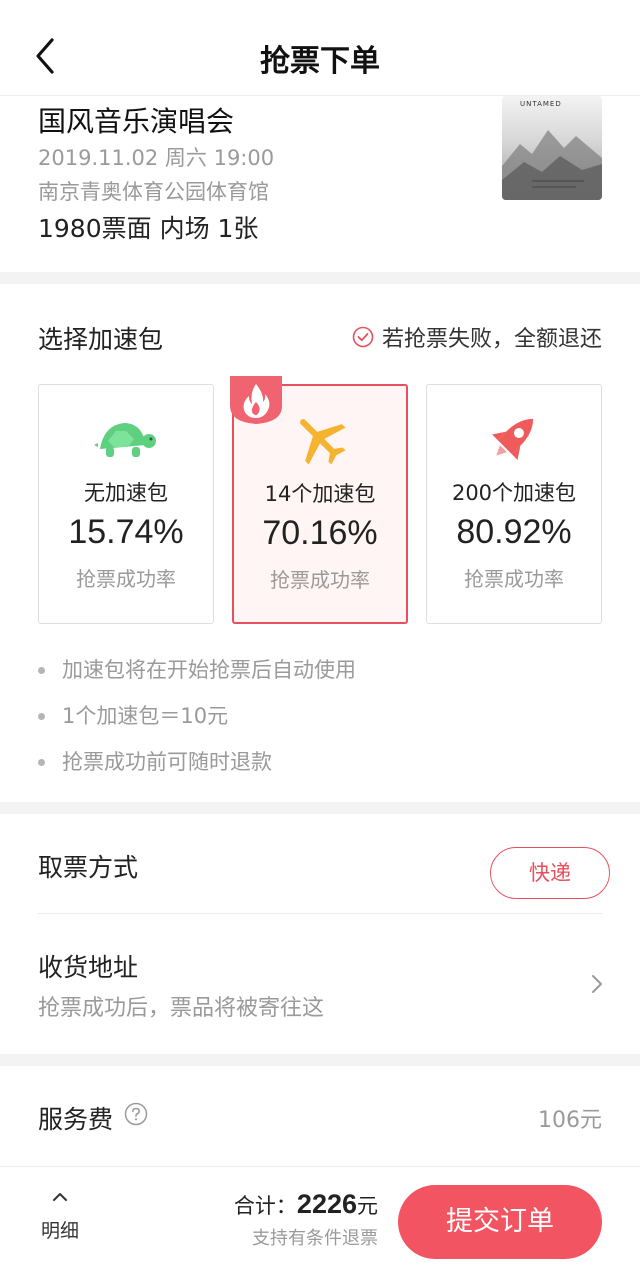 This screenshot has width=640, height=1288. Describe the element at coordinates (197, 675) in the screenshot. I see `note-item: 加速包将在开始抢票后自动使用` at that location.